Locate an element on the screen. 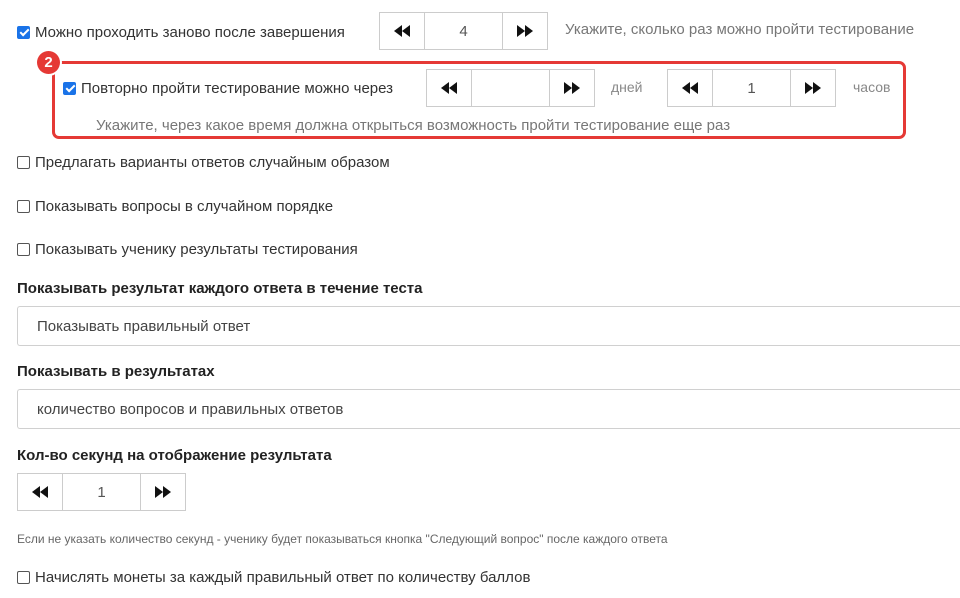 This screenshot has height=598, width=960. show-in-results-value: количество вопросов и правильных ответов is located at coordinates (190, 409).